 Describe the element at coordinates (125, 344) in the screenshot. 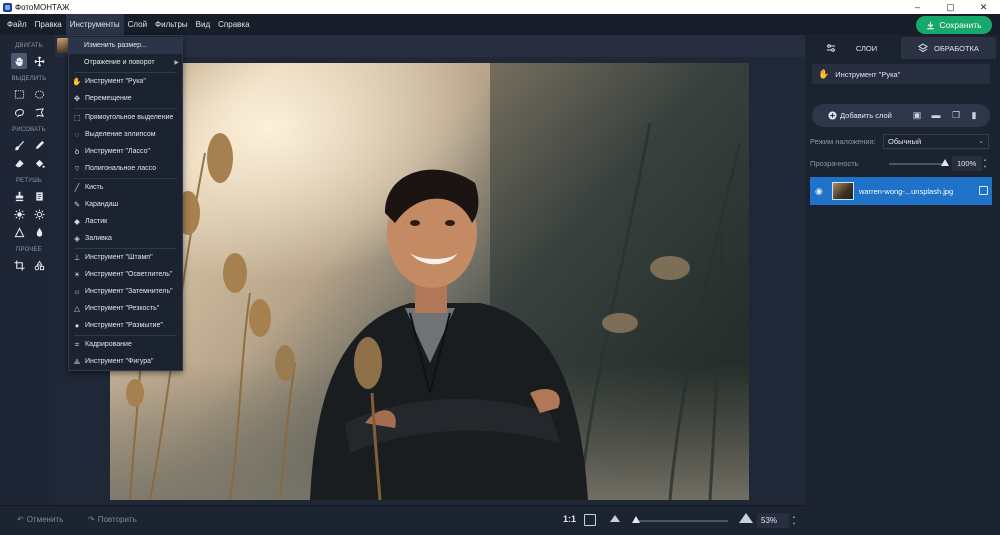

I see `menu-item-crop: ⌗ Кадрирование` at that location.